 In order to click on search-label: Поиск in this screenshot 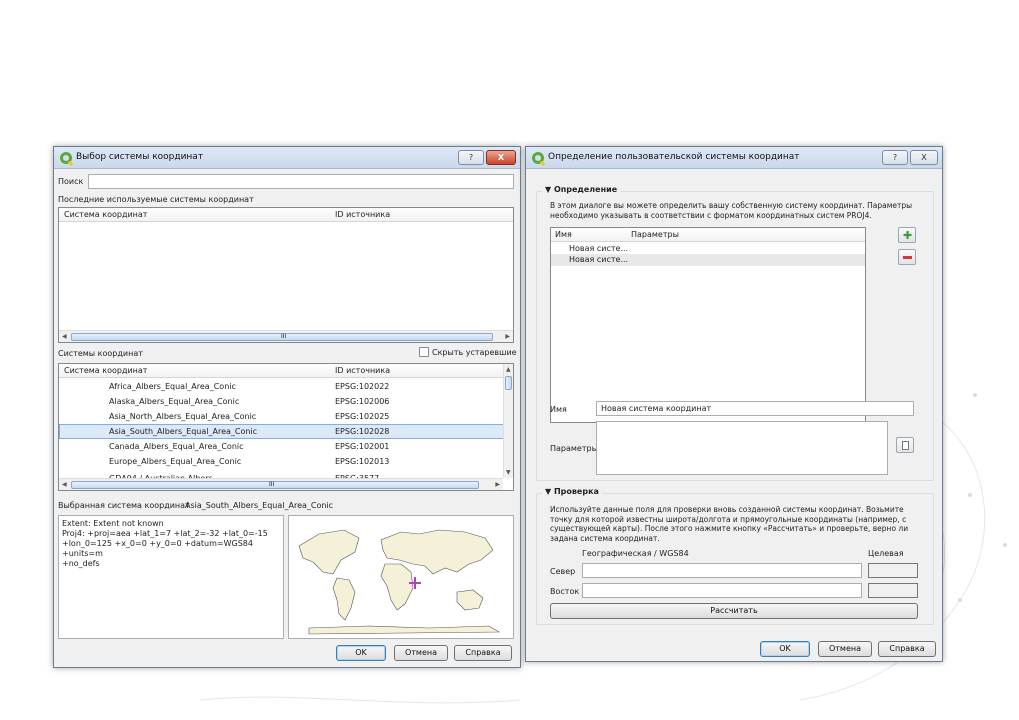, I will do `click(71, 181)`.